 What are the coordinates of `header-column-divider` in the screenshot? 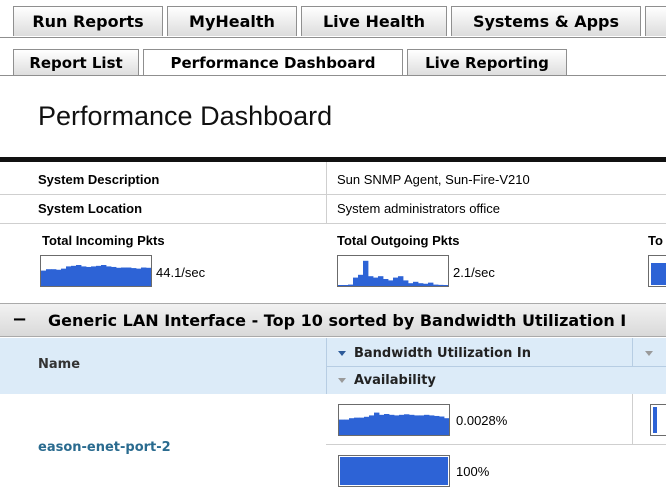 It's located at (326, 366).